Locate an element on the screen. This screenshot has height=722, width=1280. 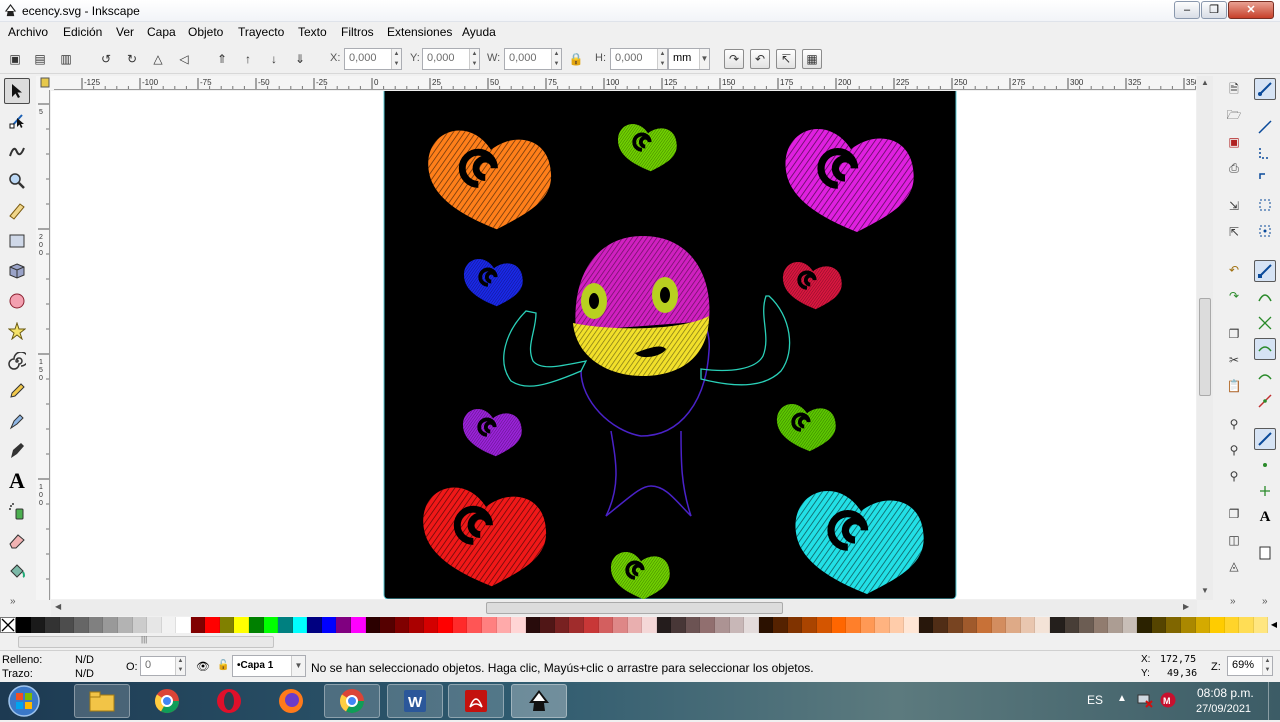
scroll-up-icon: ▲ is located at coordinates (1205, 82).